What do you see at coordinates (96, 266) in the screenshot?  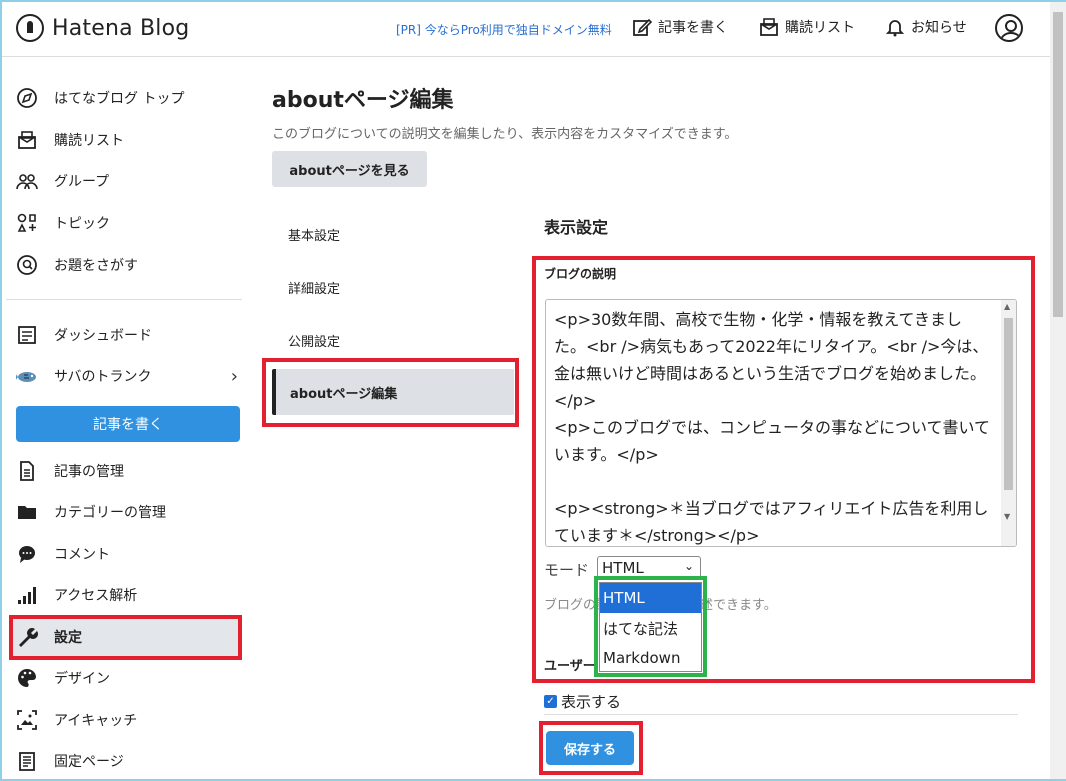 I see `sidebar-item-label: お題をさがす` at bounding box center [96, 266].